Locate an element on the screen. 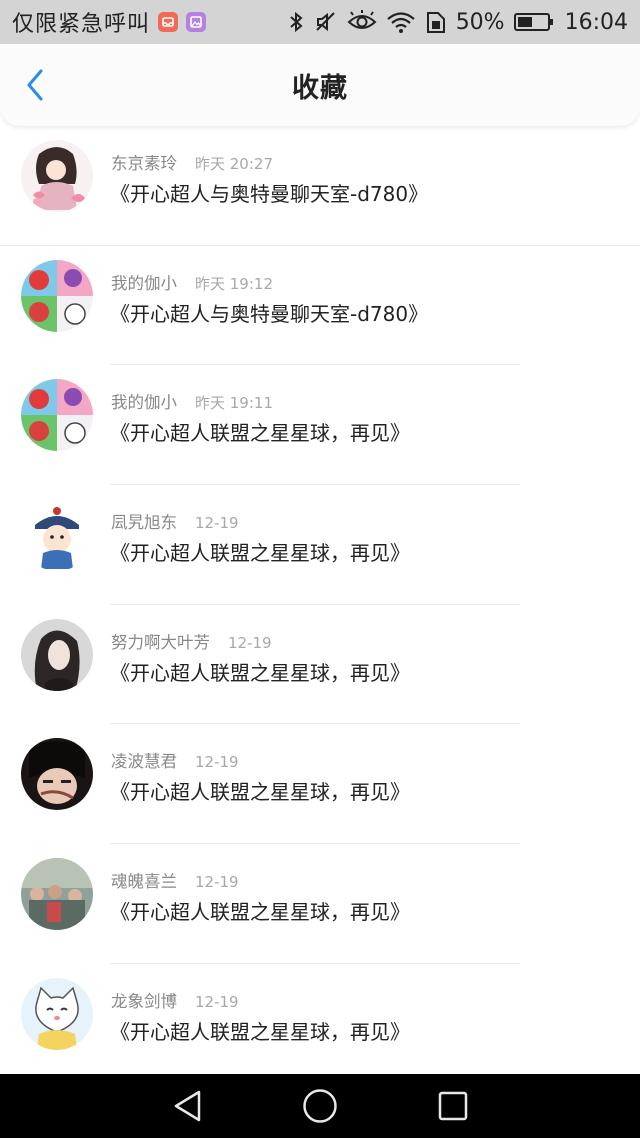 This screenshot has height=1138, width=640. list-item: 我的伽小 昨天 19:11 《开心超人联盟之星星球，再见》 is located at coordinates (320, 425).